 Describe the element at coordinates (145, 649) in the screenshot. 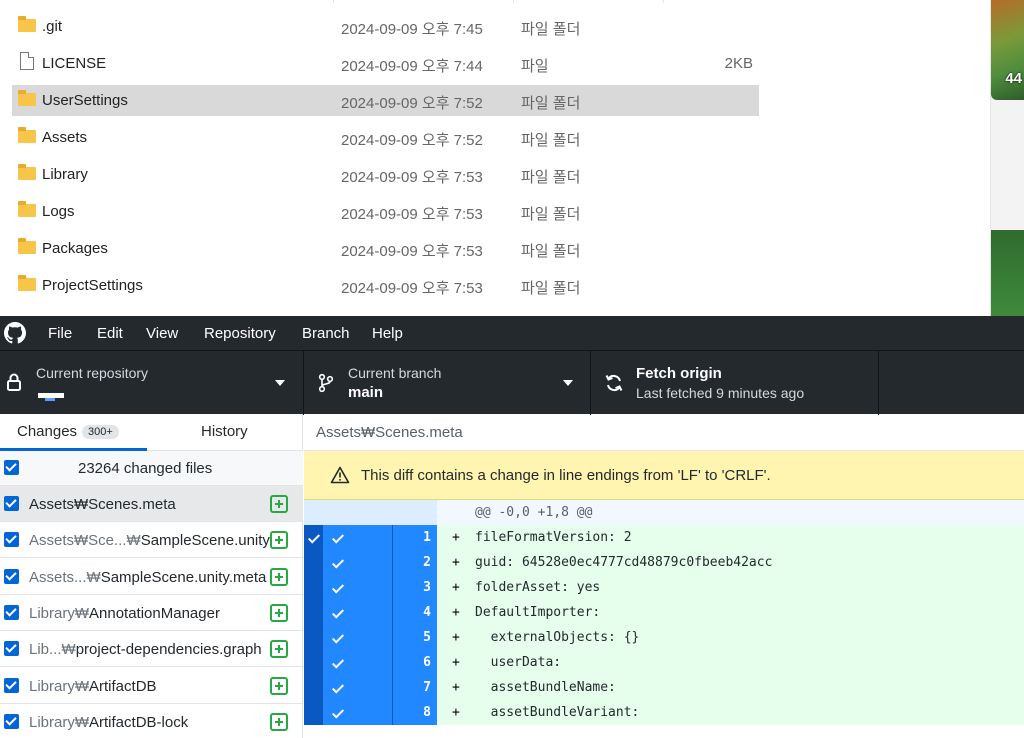

I see `changed-file-path: Lib...₩project-dependencies.graph` at that location.